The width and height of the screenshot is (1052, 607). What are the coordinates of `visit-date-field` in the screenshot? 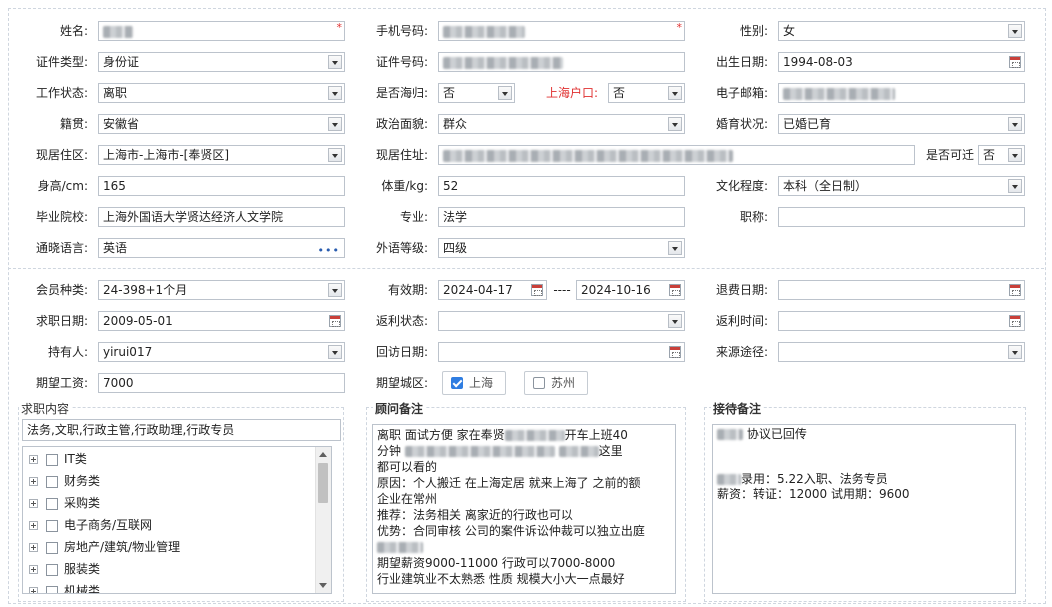 It's located at (561, 352).